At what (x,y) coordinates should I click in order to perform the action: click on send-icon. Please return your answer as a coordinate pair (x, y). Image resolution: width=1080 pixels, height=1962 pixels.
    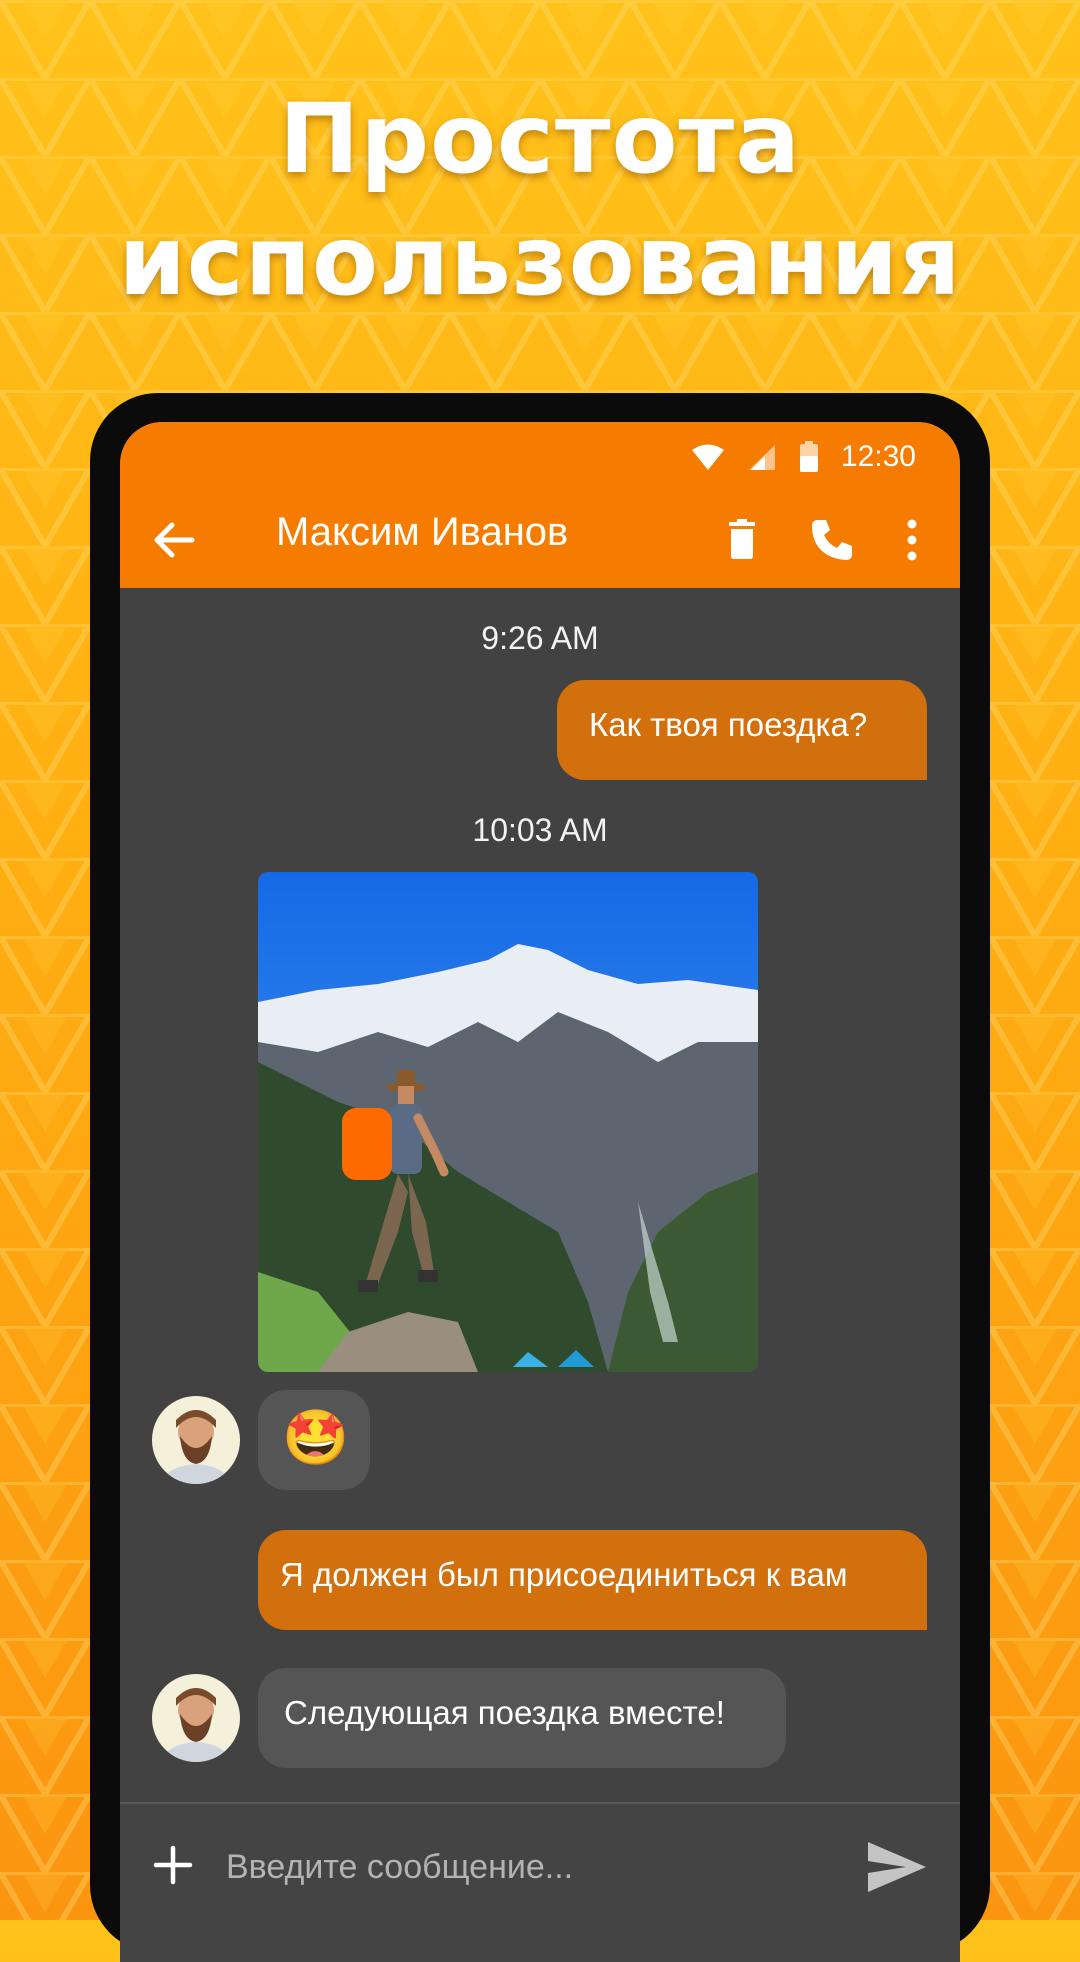
    Looking at the image, I should click on (897, 1867).